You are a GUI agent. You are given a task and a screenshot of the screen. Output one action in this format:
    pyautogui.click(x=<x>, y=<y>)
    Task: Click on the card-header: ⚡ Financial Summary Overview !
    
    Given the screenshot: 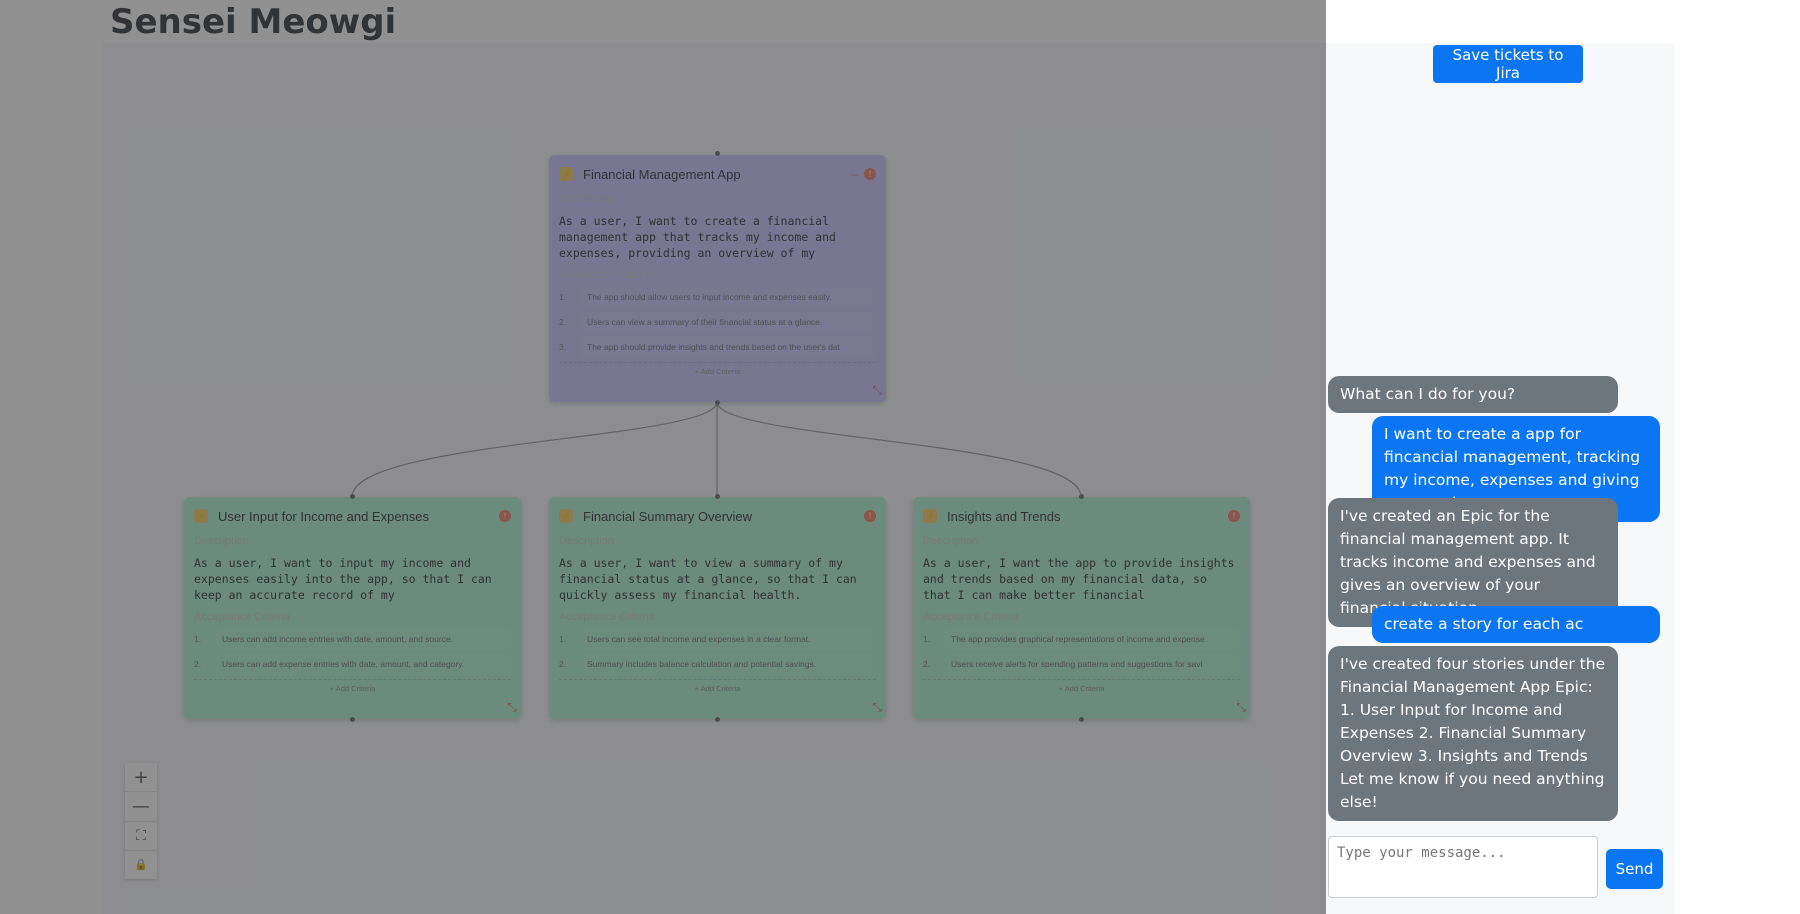 What is the action you would take?
    pyautogui.click(x=717, y=516)
    